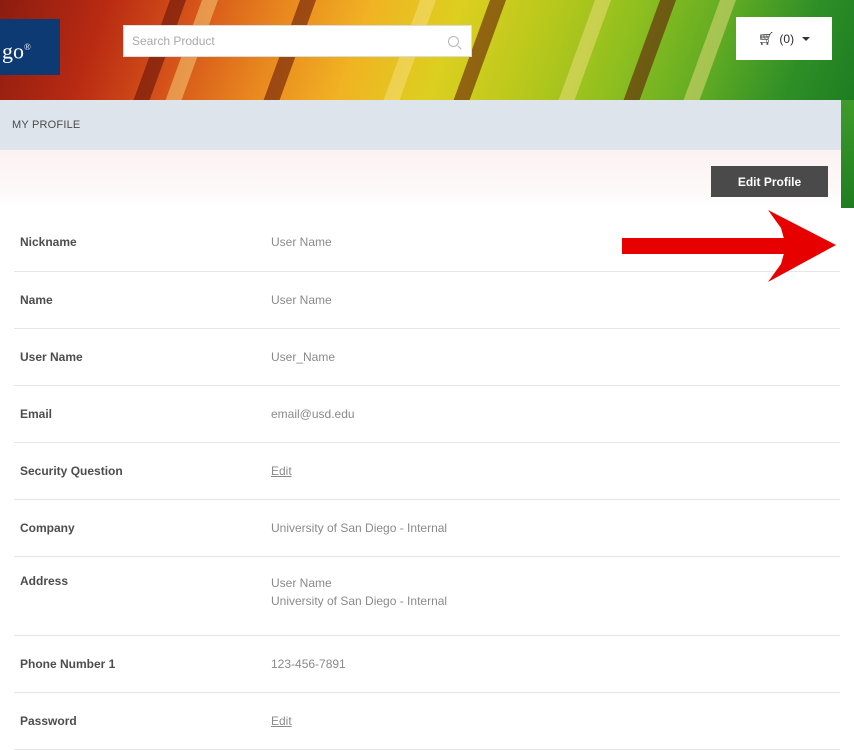  Describe the element at coordinates (46, 125) in the screenshot. I see `page-title: MY PROFILE` at that location.